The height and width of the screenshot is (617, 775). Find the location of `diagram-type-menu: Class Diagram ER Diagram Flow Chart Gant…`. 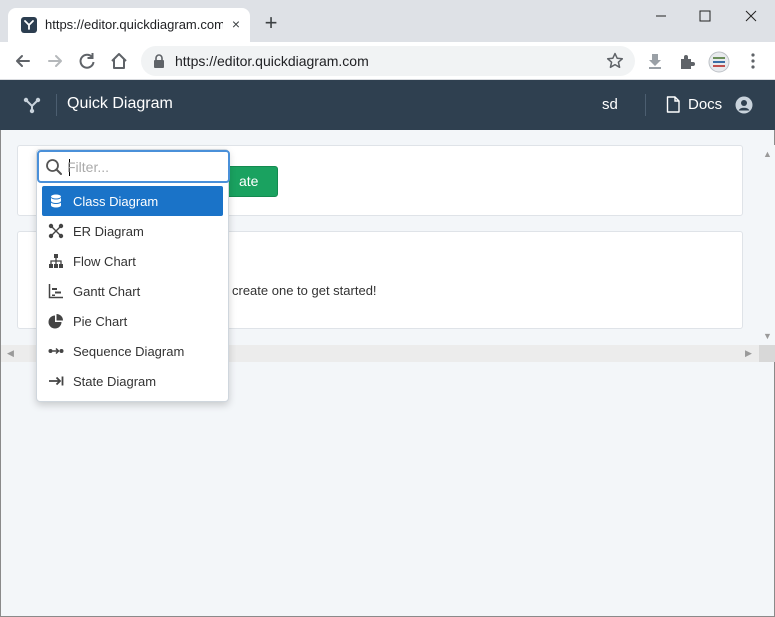

diagram-type-menu: Class Diagram ER Diagram Flow Chart Gant… is located at coordinates (132, 291).